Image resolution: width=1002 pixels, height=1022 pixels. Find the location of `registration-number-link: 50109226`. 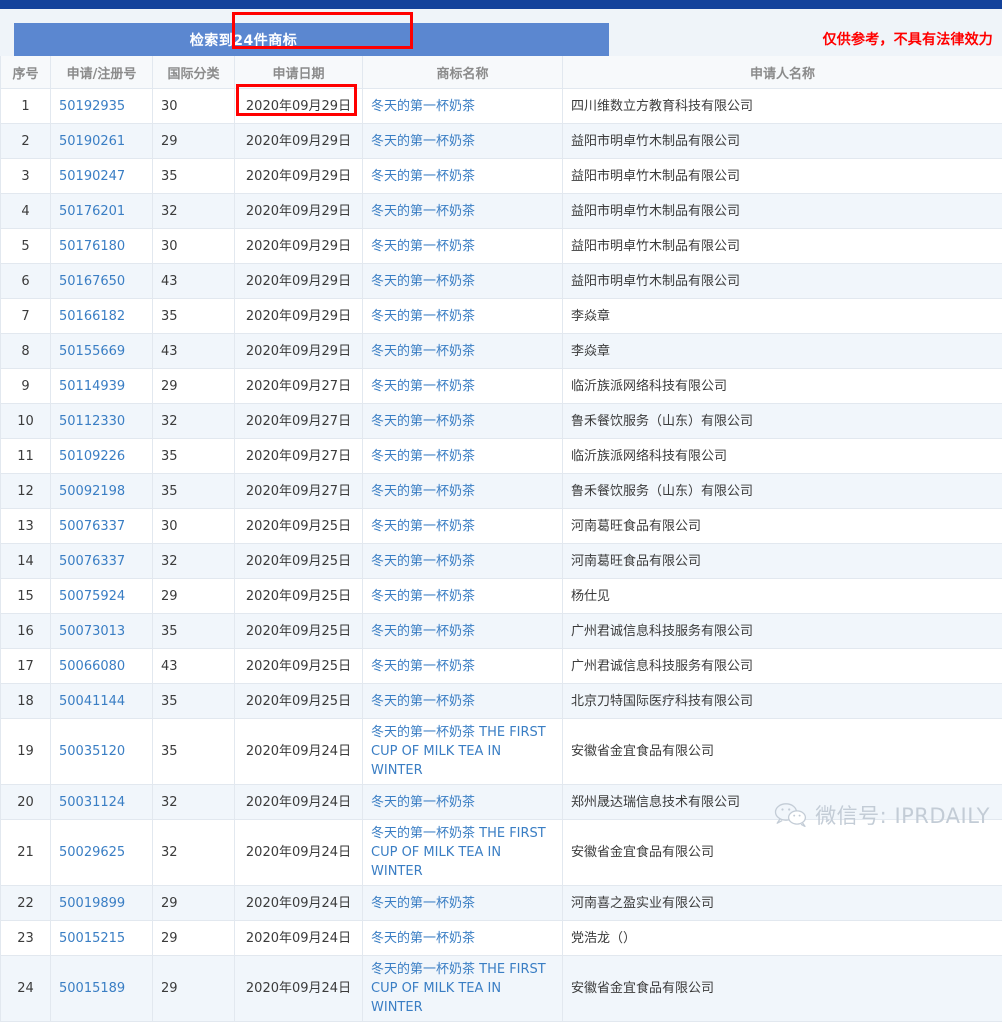

registration-number-link: 50109226 is located at coordinates (92, 456).